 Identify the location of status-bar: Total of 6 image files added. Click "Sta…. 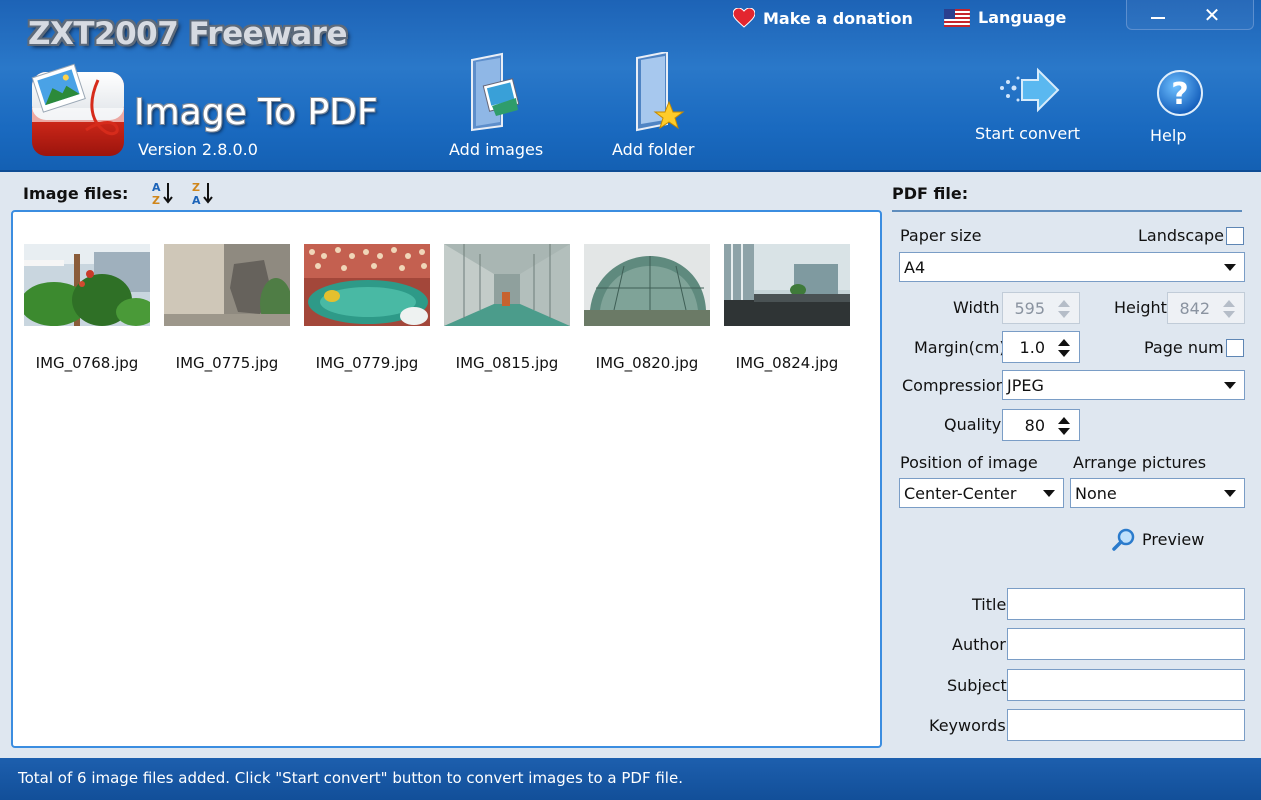
(630, 779).